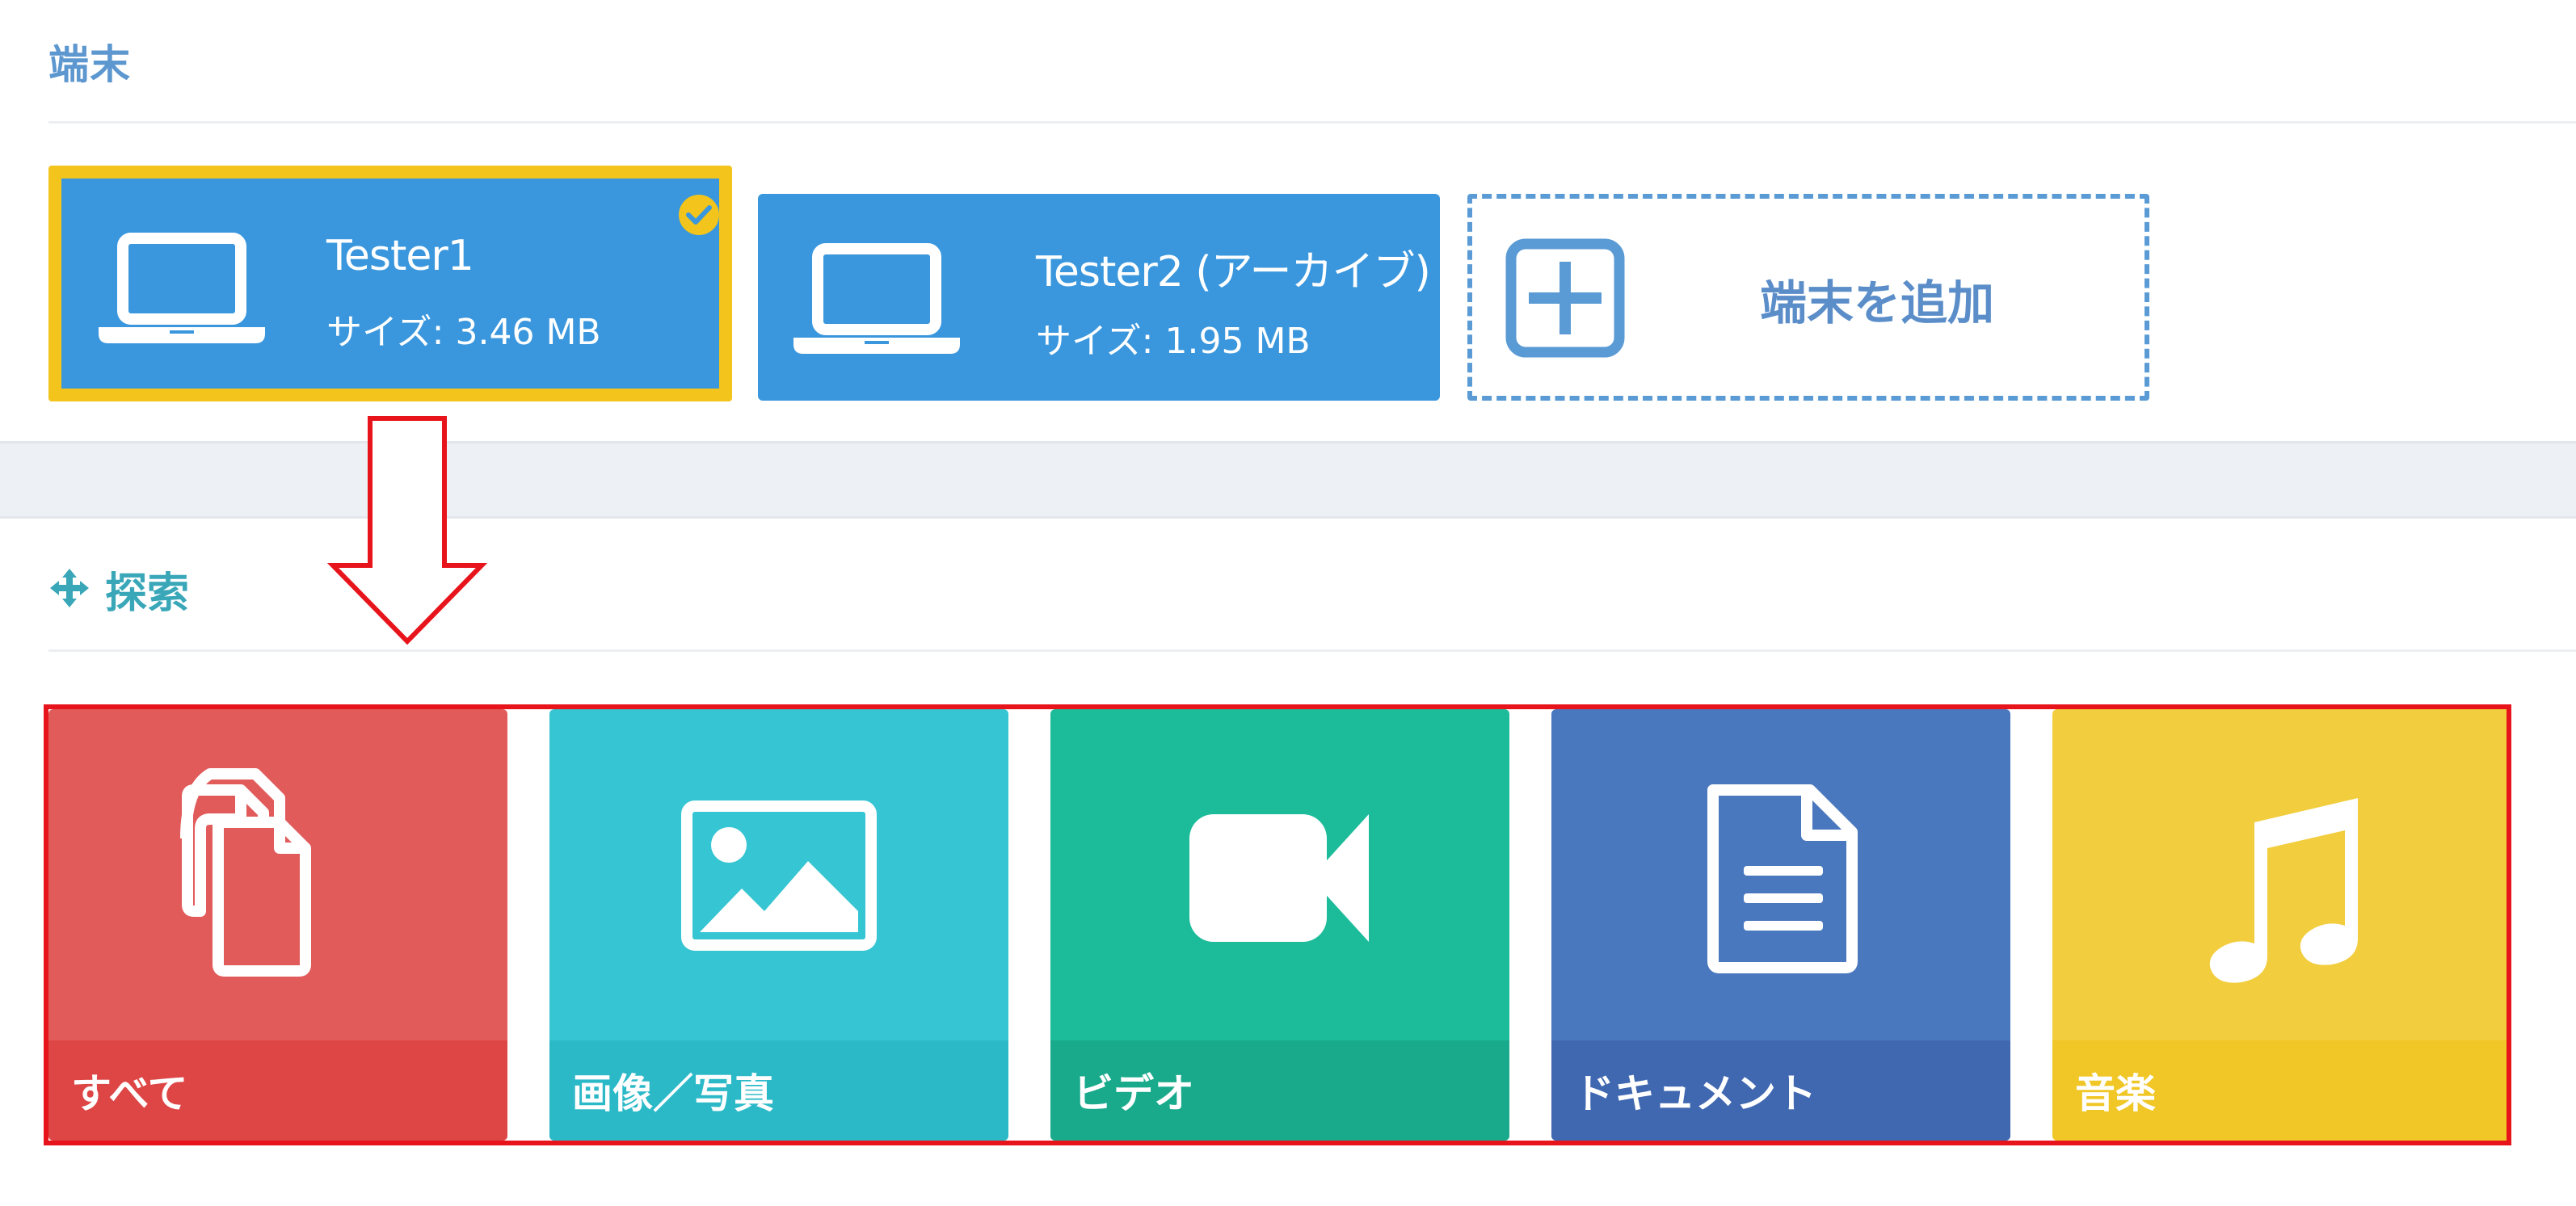 Image resolution: width=2576 pixels, height=1206 pixels. Describe the element at coordinates (1099, 297) in the screenshot. I see `device-card-tester2: Tester2 (アーカイブ) サイズ: 1.95 MB` at that location.